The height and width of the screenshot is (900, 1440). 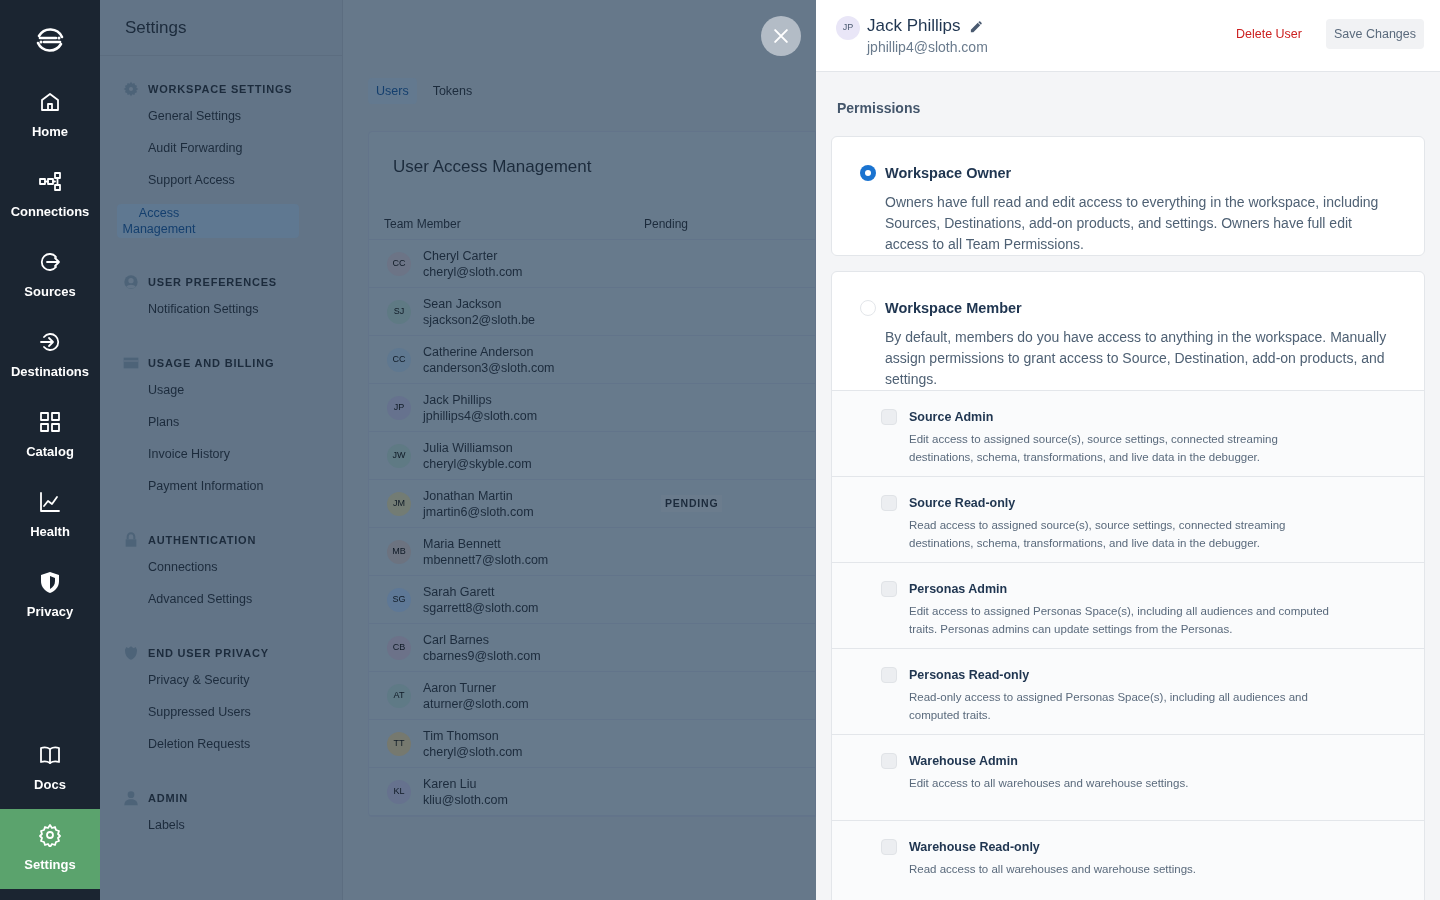 What do you see at coordinates (879, 108) in the screenshot?
I see `section-title: Permissions` at bounding box center [879, 108].